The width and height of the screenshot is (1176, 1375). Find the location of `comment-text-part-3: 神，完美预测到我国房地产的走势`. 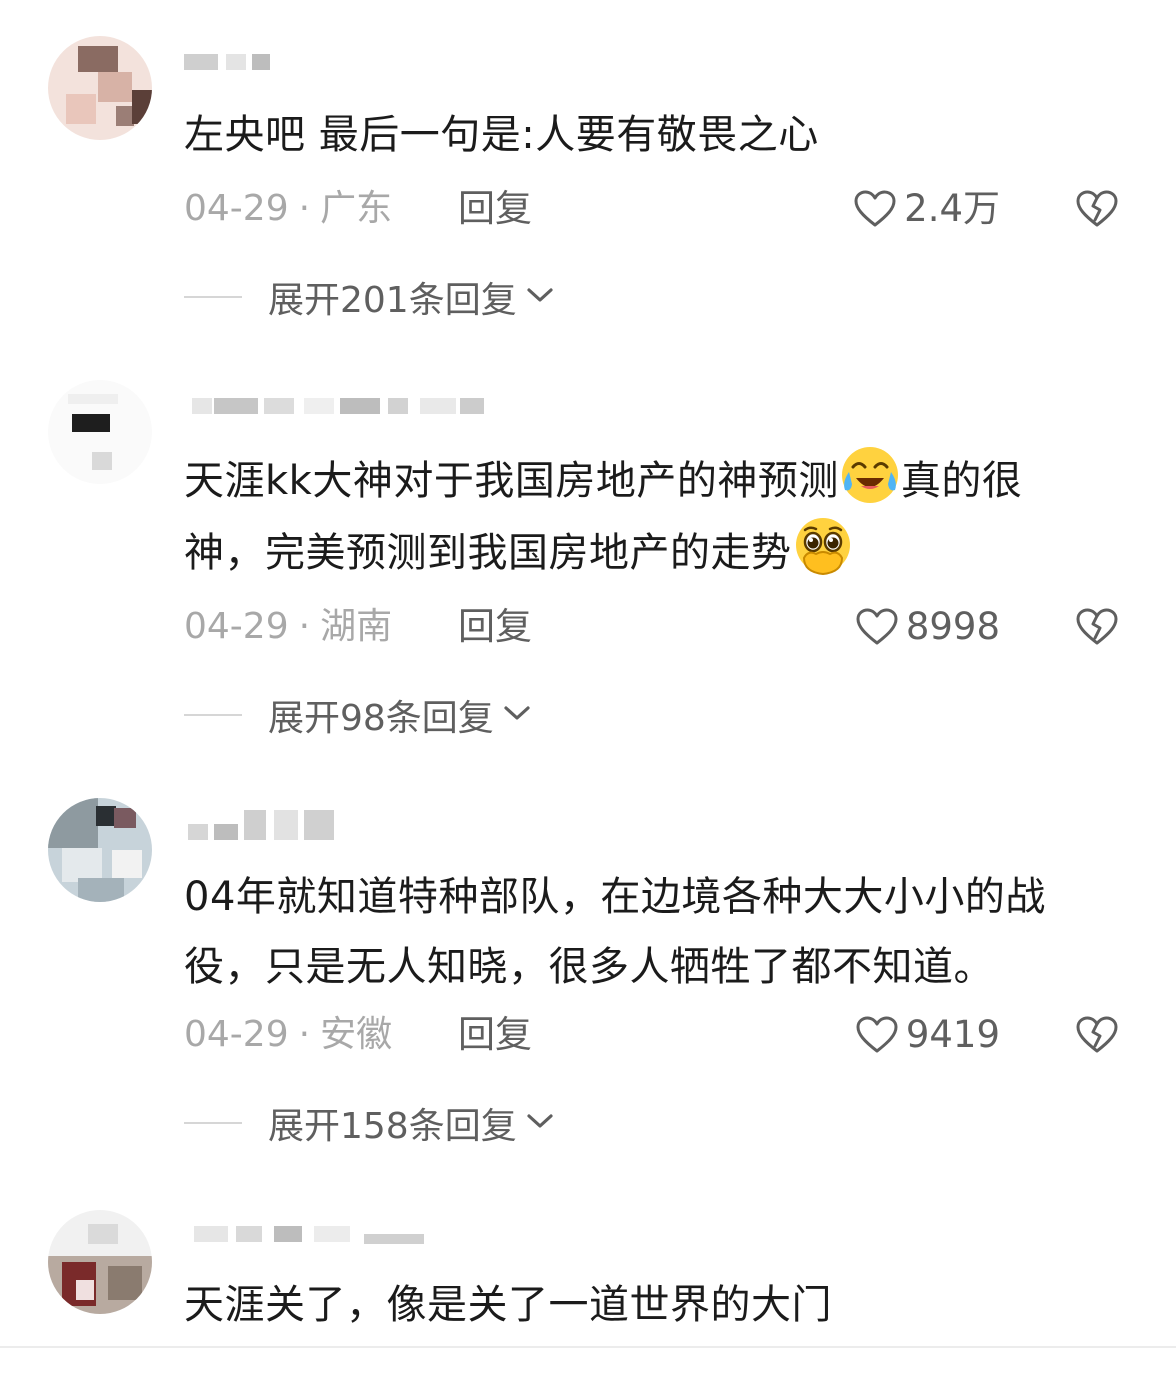

comment-text-part-3: 神，完美预测到我国房地产的走势 is located at coordinates (488, 553).